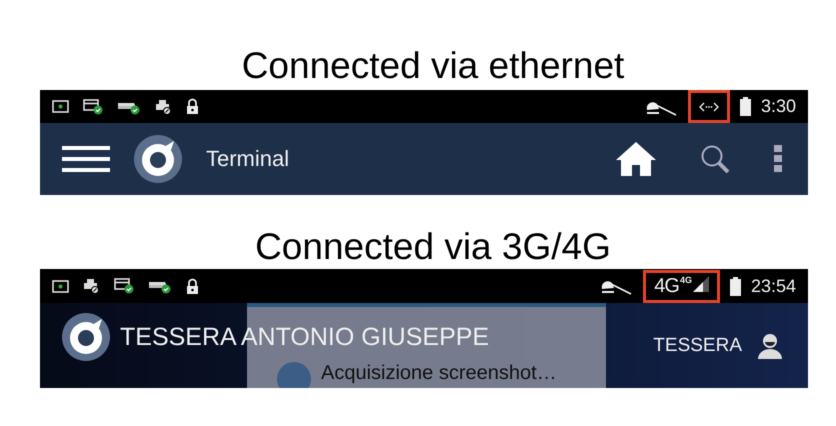 The width and height of the screenshot is (836, 426). Describe the element at coordinates (708, 106) in the screenshot. I see `ethernet-icon` at that location.